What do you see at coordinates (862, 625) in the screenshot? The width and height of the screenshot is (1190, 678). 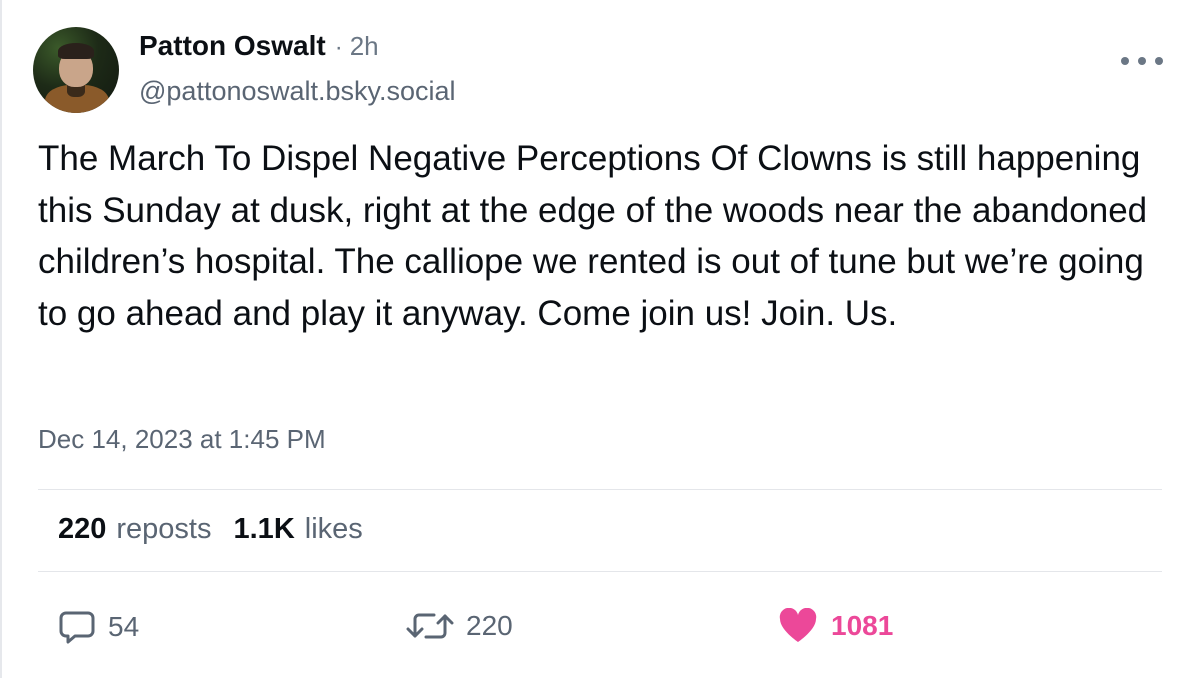 I see `like-count: 1081` at bounding box center [862, 625].